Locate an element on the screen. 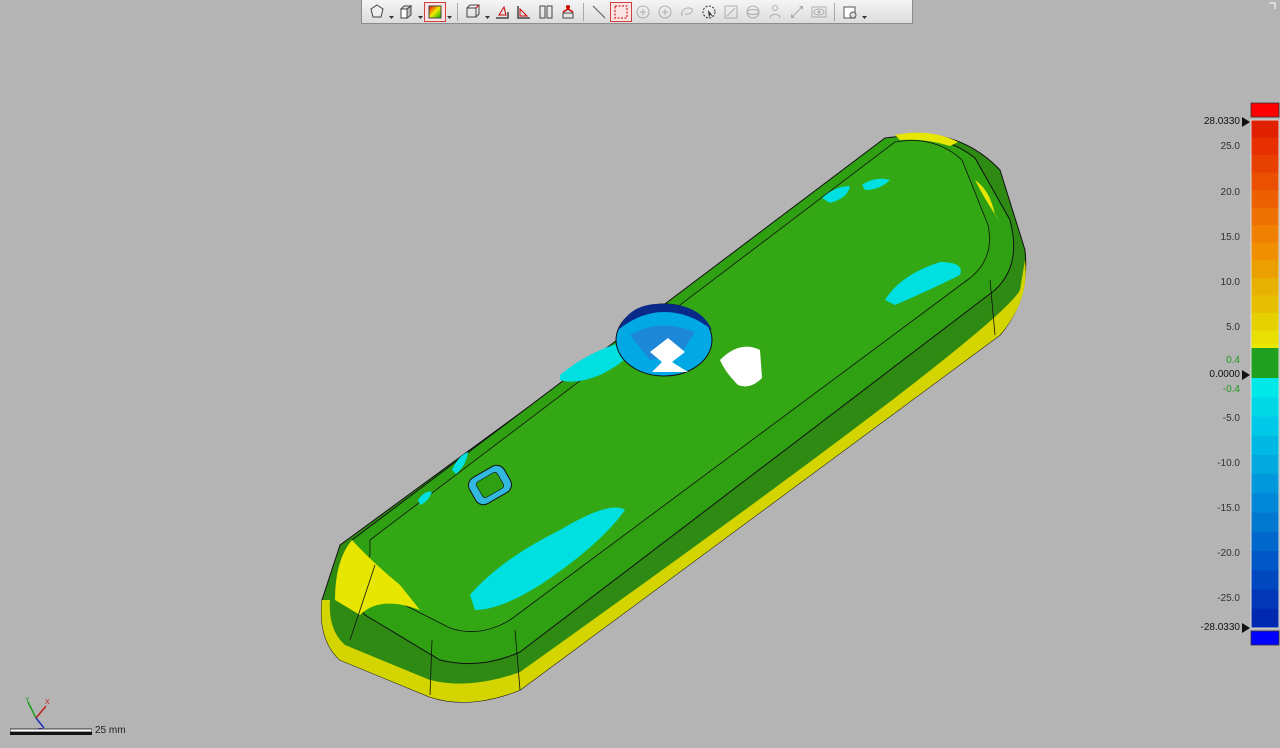  legend-tolerance-upper-label: 0.4 is located at coordinates (1233, 360).